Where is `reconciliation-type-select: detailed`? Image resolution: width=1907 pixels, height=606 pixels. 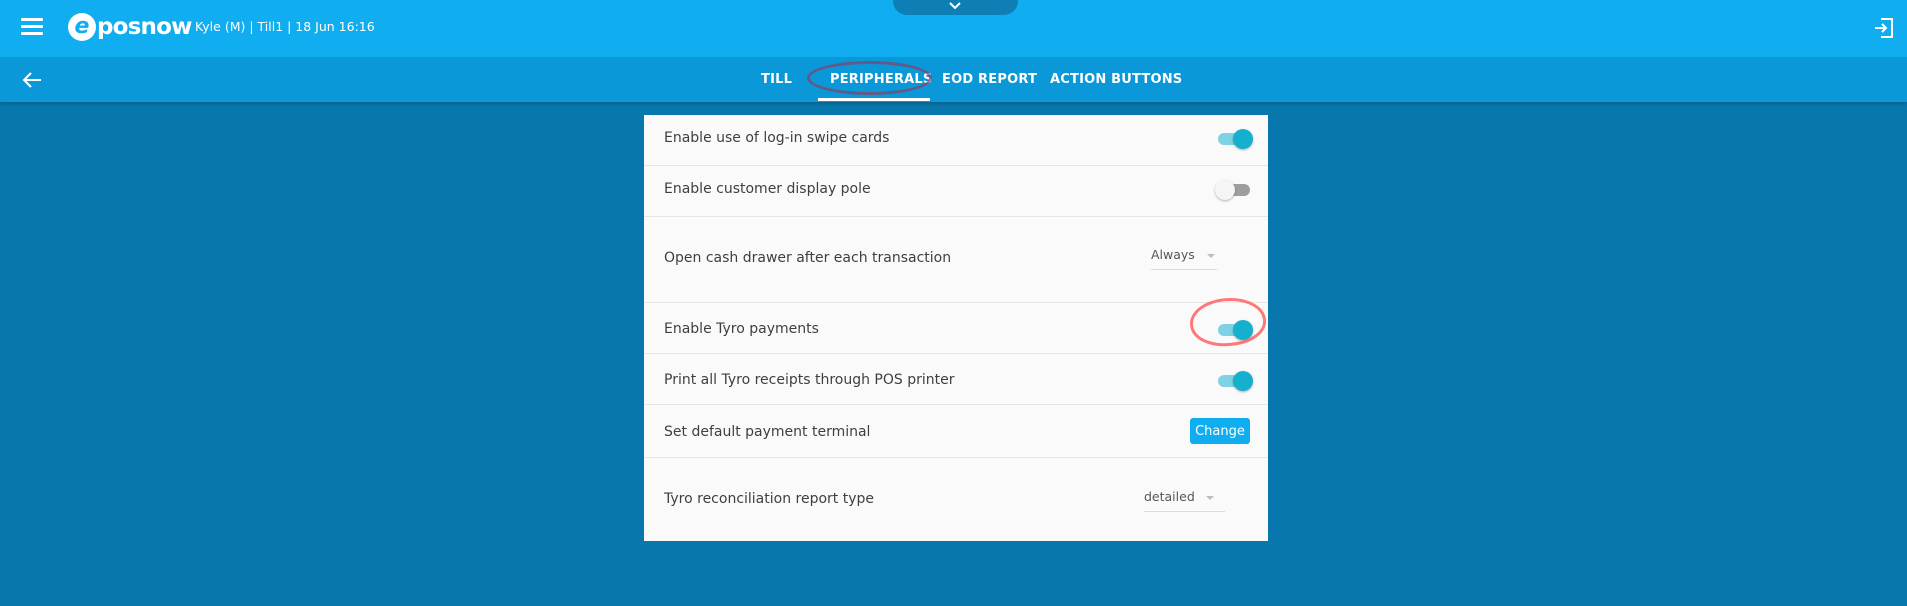 reconciliation-type-select: detailed is located at coordinates (1184, 498).